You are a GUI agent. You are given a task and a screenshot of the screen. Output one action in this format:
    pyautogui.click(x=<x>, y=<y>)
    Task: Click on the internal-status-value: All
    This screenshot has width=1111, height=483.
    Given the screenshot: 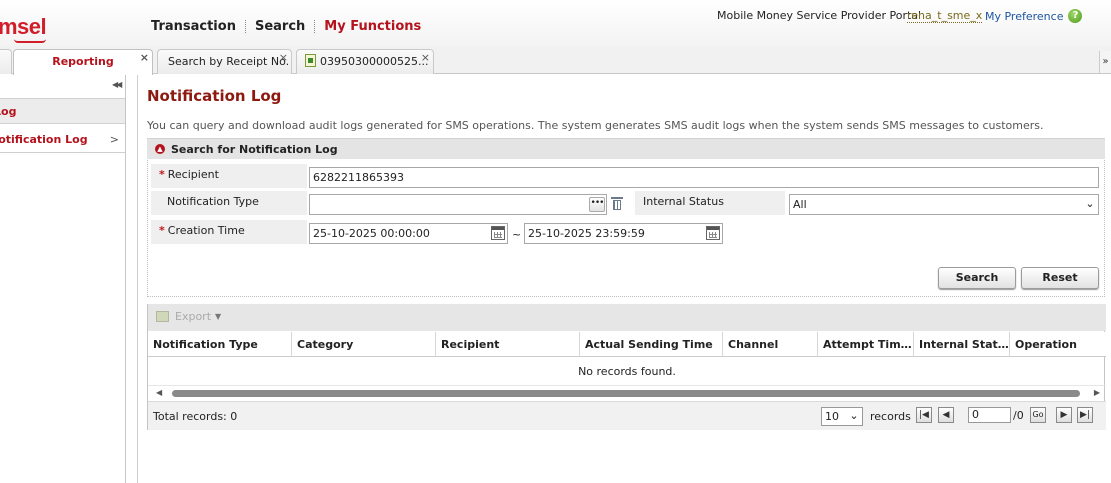 What is the action you would take?
    pyautogui.click(x=800, y=204)
    